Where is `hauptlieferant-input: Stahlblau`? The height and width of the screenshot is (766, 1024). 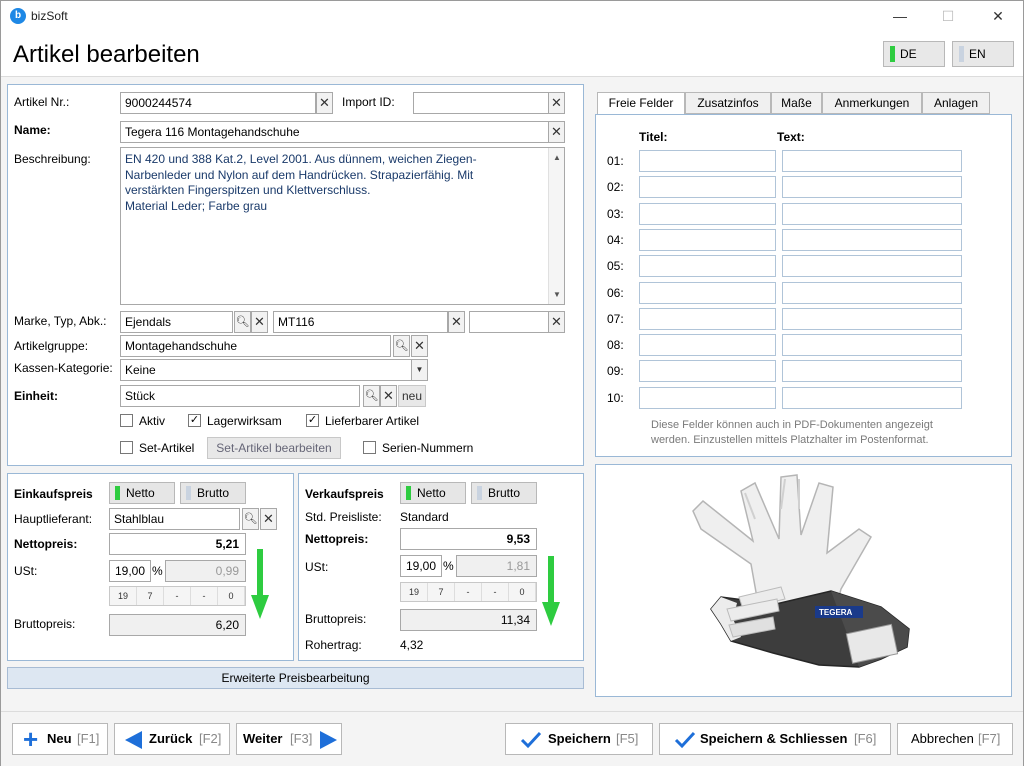
hauptlieferant-input: Stahlblau is located at coordinates (174, 519).